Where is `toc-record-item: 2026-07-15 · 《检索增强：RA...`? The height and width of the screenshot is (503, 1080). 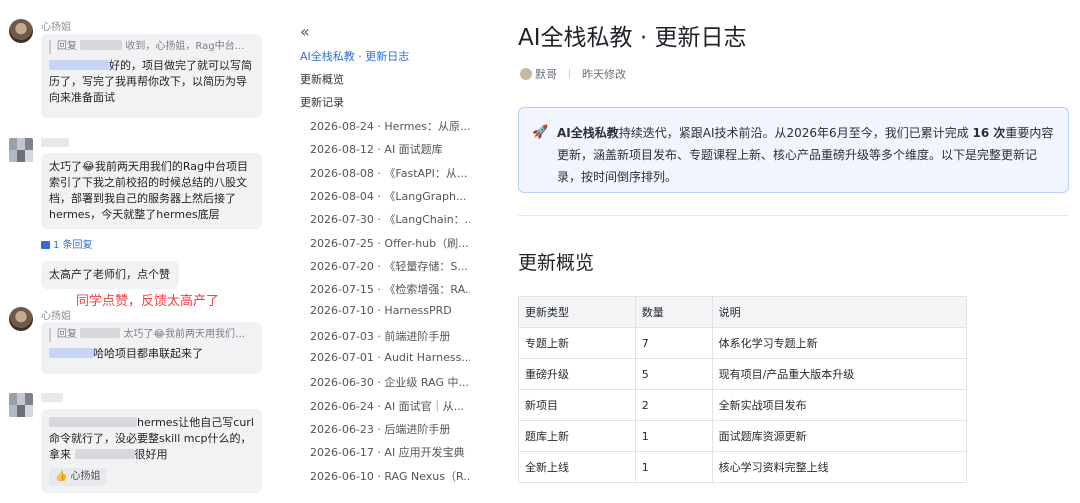
toc-record-item: 2026-07-15 · 《检索增强：RA... is located at coordinates (390, 289).